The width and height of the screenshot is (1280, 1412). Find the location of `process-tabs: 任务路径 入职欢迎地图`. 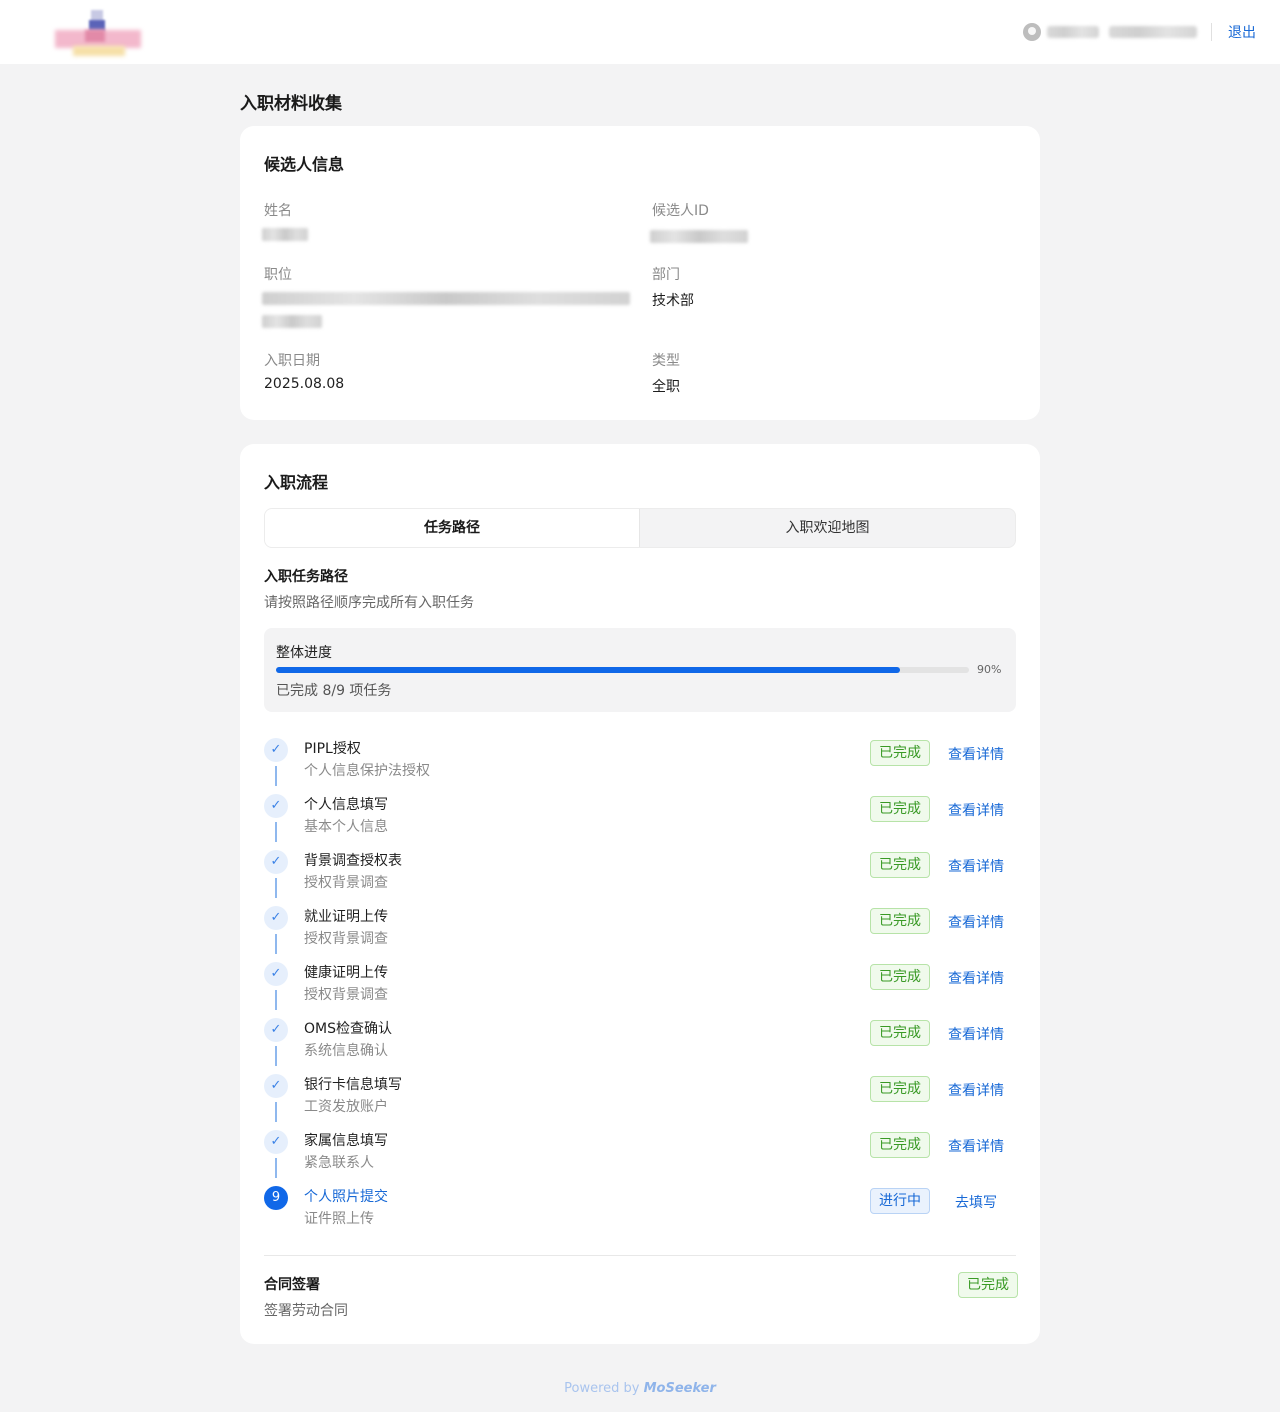

process-tabs: 任务路径 入职欢迎地图 is located at coordinates (640, 528).